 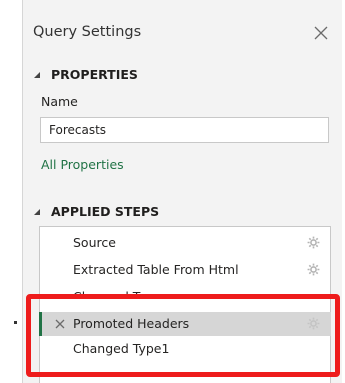 I want to click on delete-step-icon, so click(x=60, y=324).